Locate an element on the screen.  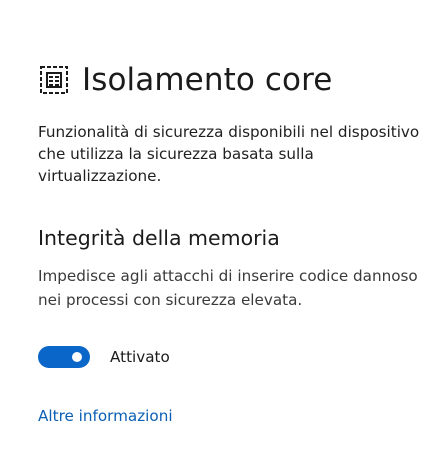
memory-integrity-toggle-row: Attivato is located at coordinates (104, 357).